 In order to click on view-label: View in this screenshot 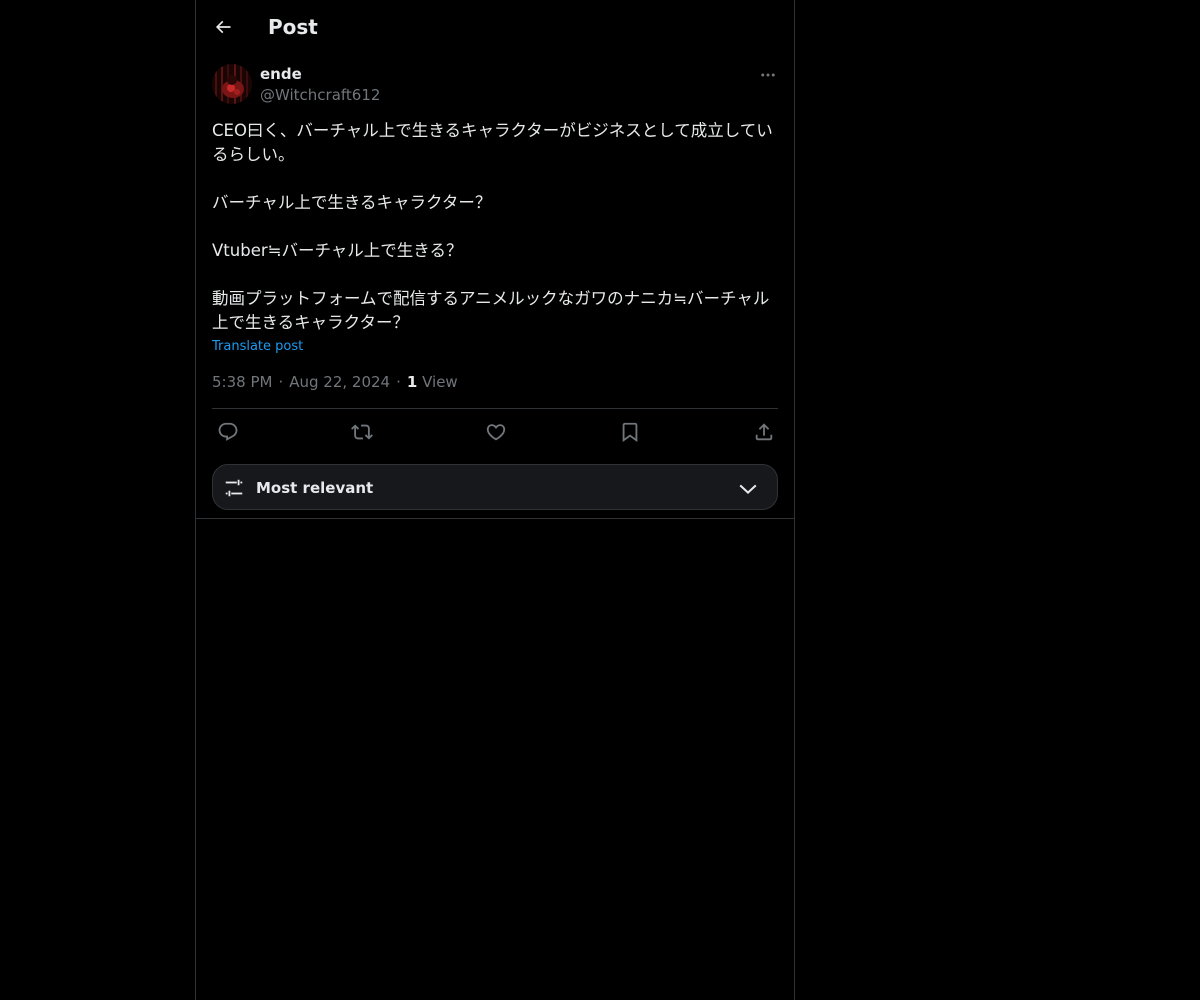, I will do `click(440, 382)`.